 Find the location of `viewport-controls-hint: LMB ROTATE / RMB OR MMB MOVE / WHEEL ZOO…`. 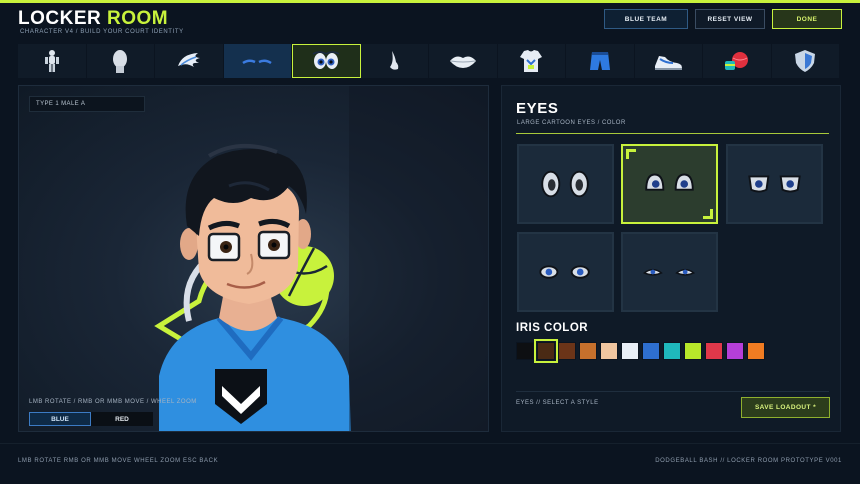

viewport-controls-hint: LMB ROTATE / RMB OR MMB MOVE / WHEEL ZOO… is located at coordinates (113, 402).